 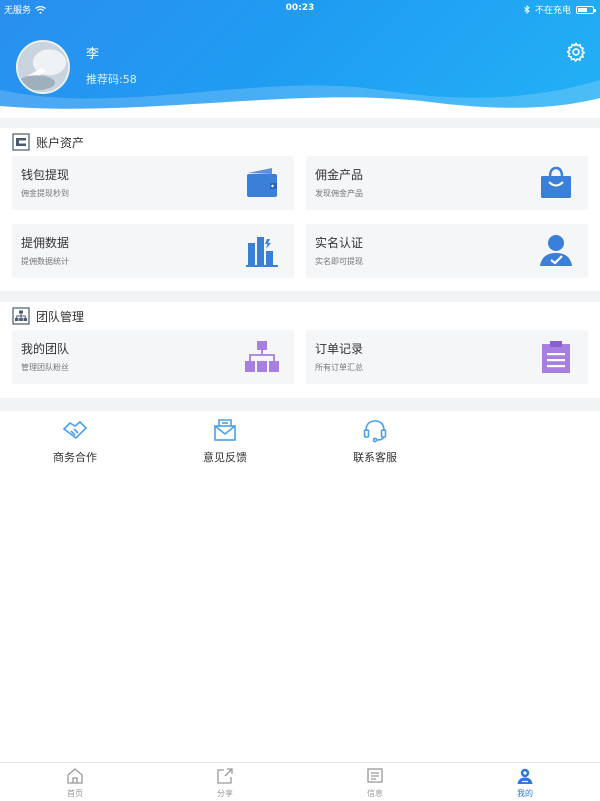 What do you see at coordinates (225, 793) in the screenshot?
I see `tab-label: 分享` at bounding box center [225, 793].